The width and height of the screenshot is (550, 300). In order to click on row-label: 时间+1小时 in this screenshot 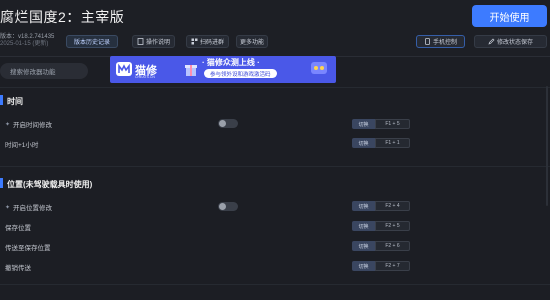, I will do `click(22, 145)`.